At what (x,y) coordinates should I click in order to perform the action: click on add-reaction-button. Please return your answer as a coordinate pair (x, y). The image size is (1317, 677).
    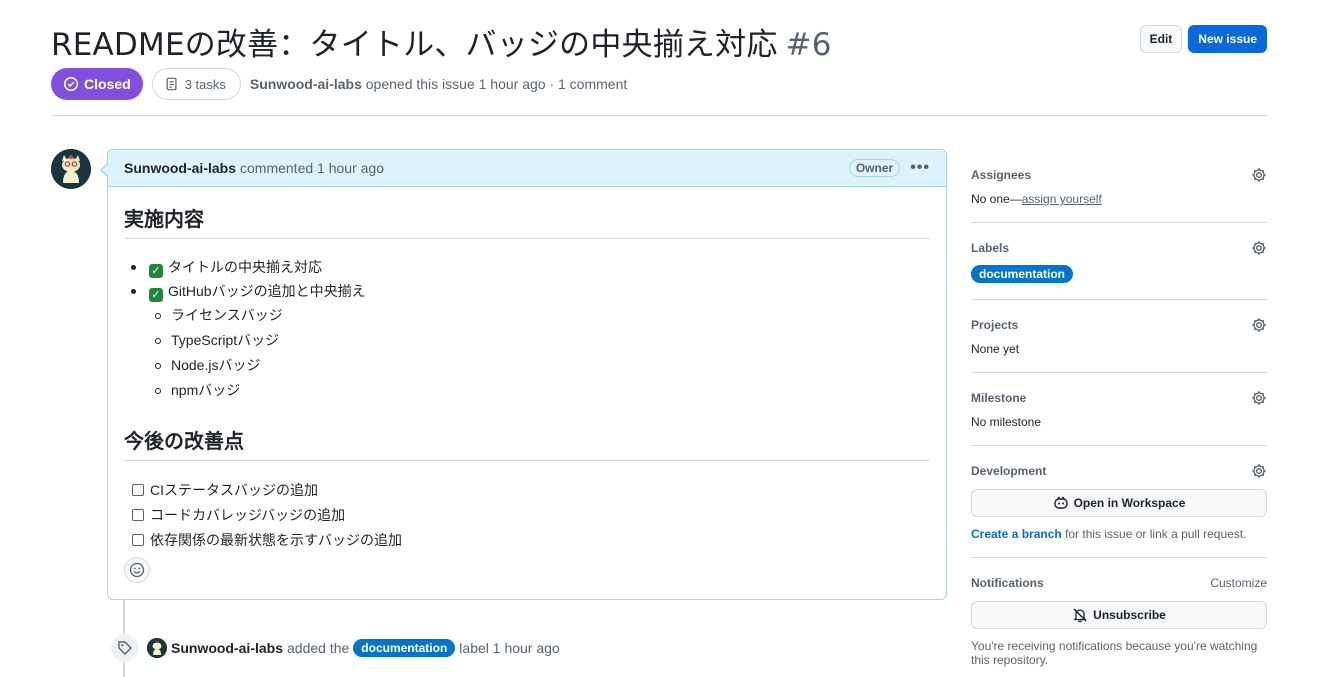
    Looking at the image, I should click on (137, 570).